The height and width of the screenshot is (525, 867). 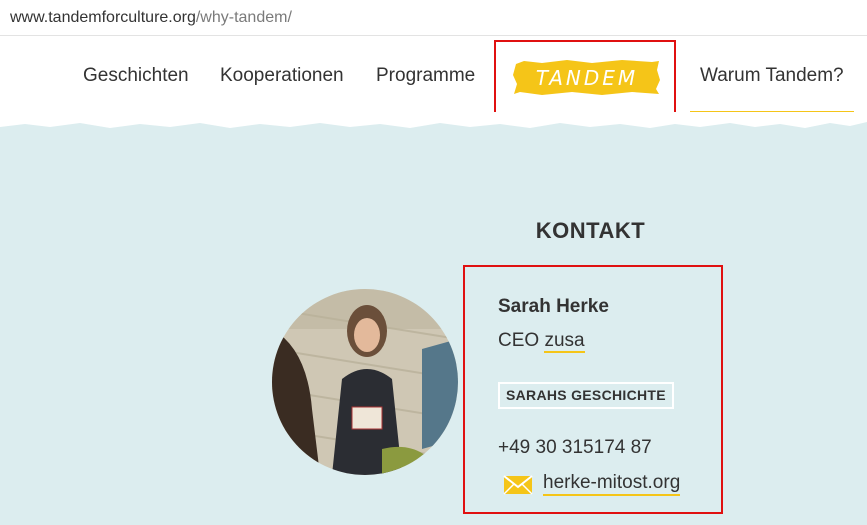 I want to click on tandem-logo: TANDEM, so click(x=587, y=77).